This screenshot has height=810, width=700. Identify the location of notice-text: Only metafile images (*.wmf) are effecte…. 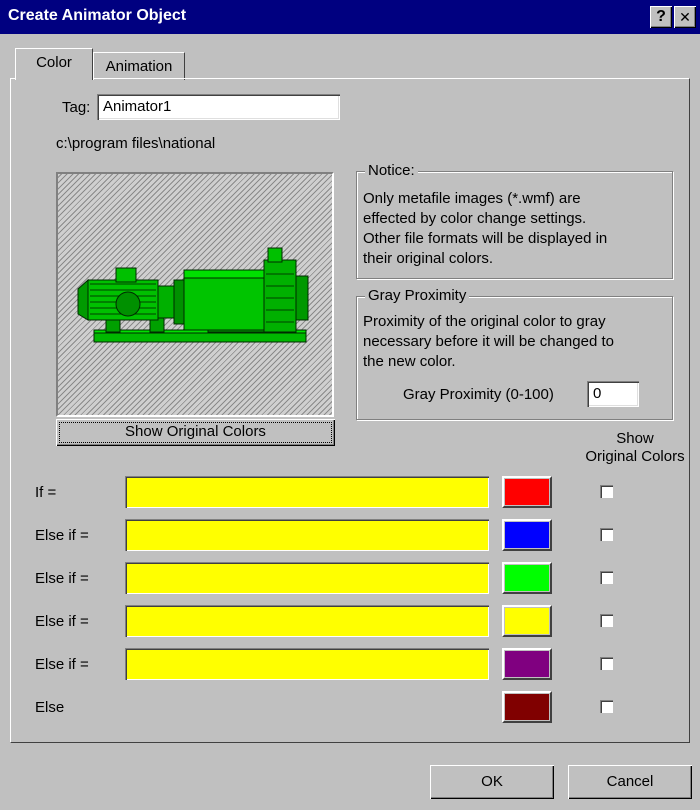
(485, 228).